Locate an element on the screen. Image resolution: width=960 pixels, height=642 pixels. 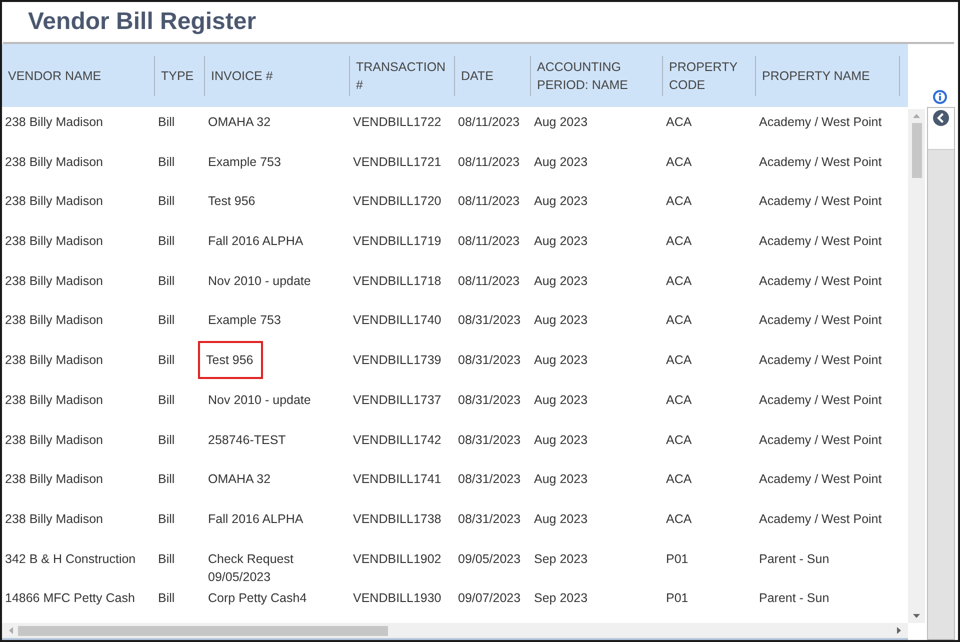
table-cell-text: VENDBILL1719 is located at coordinates (397, 241).